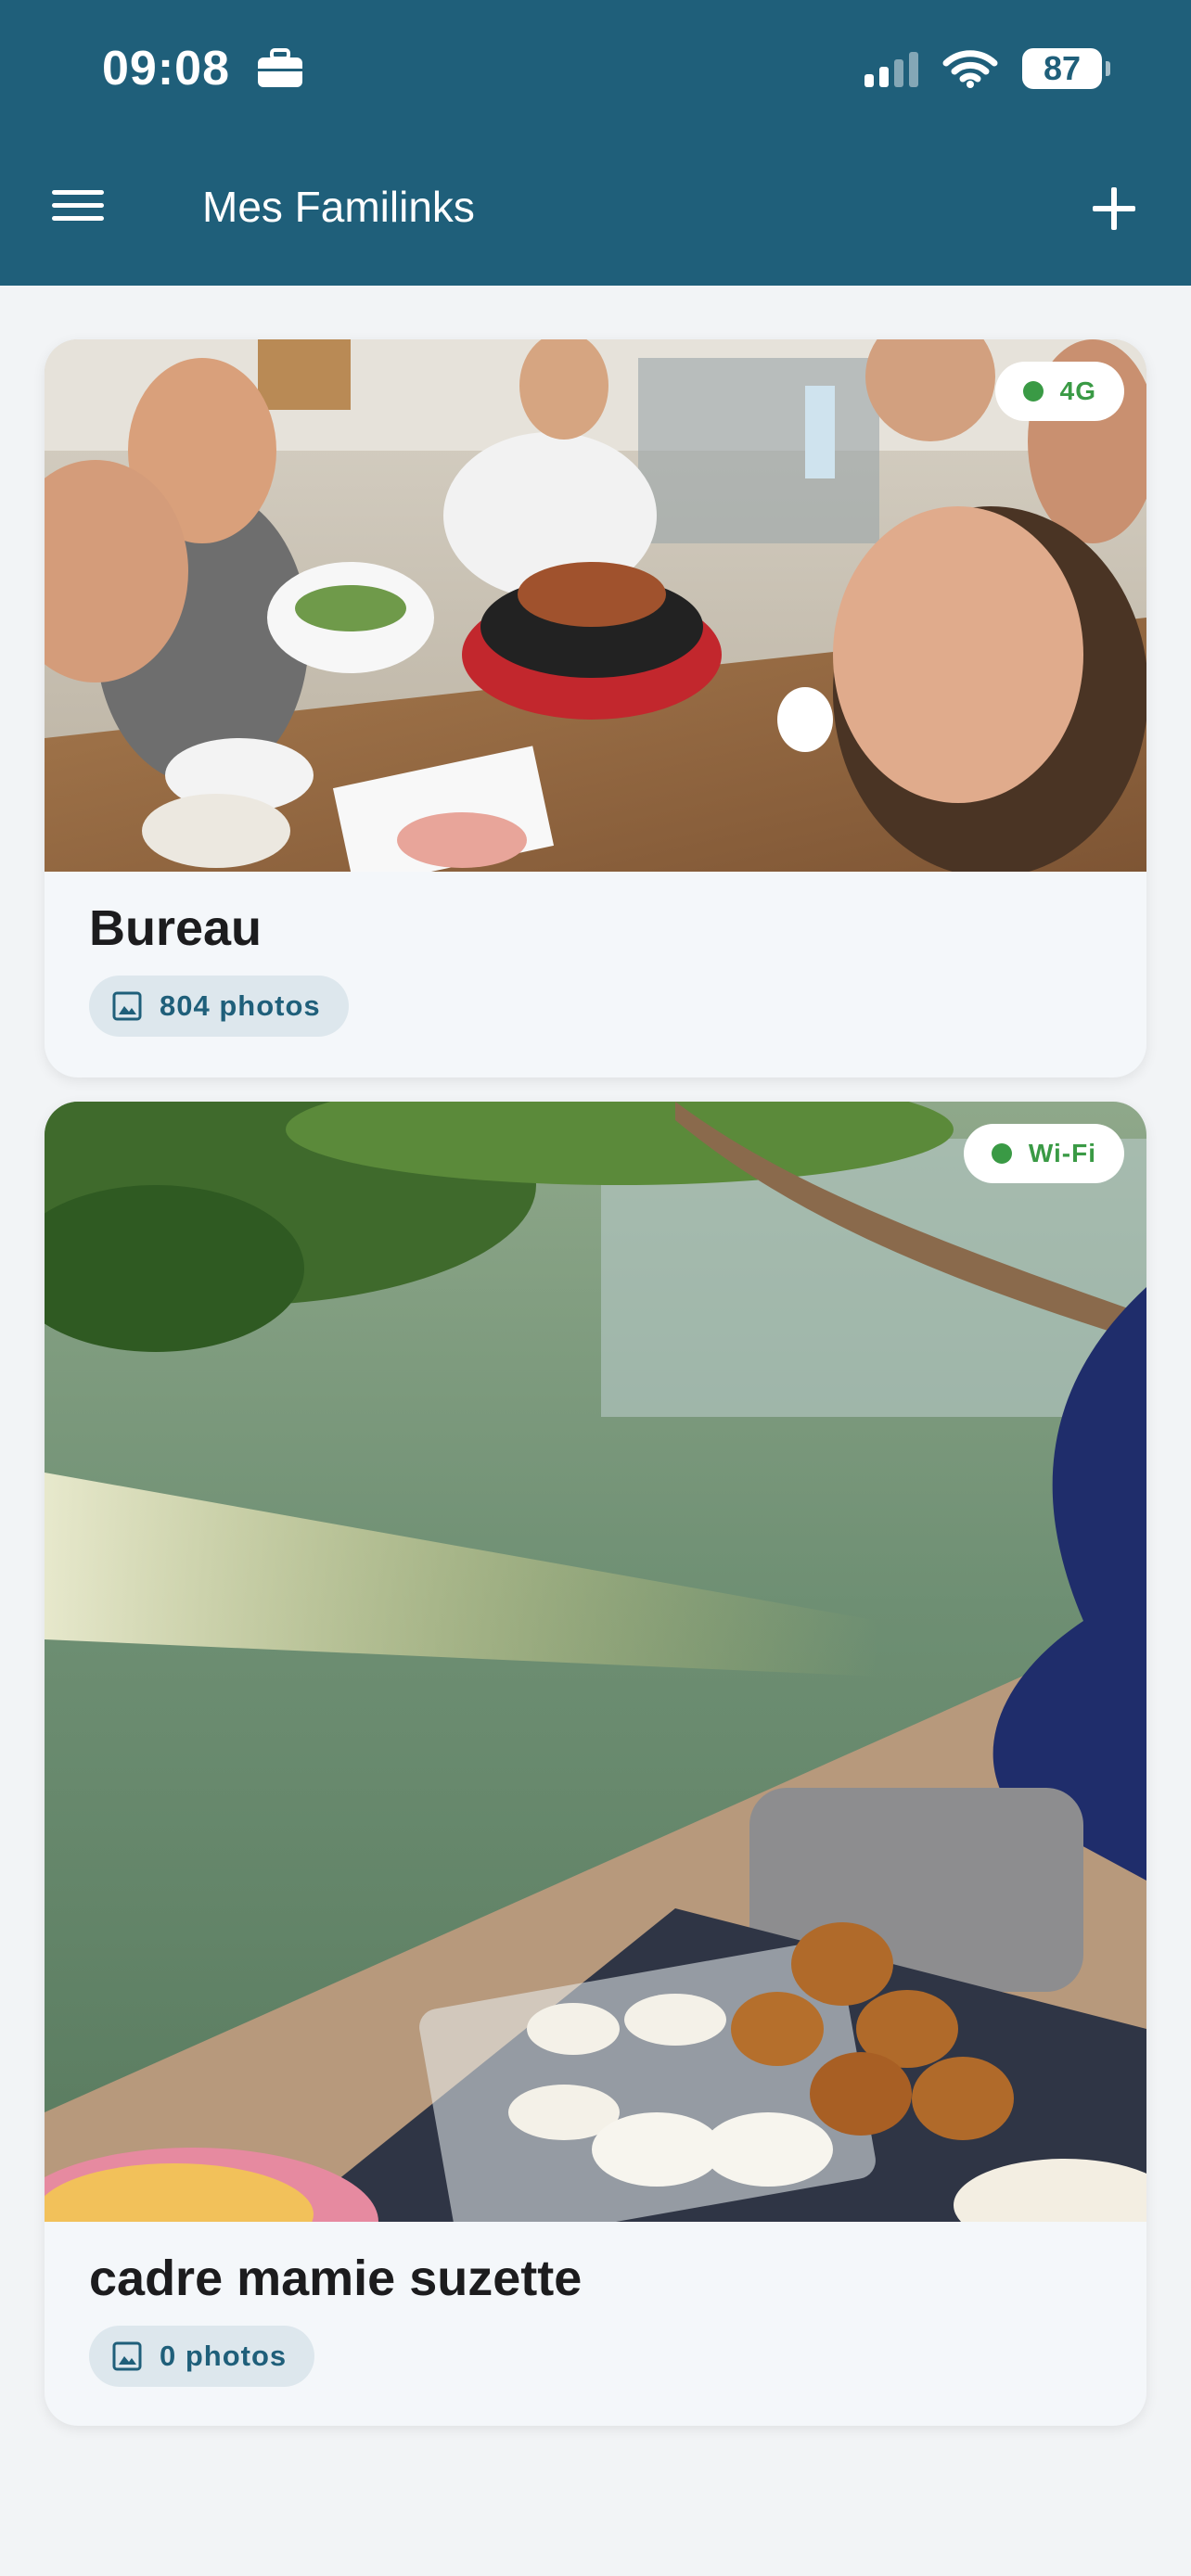 This screenshot has width=1191, height=2576. Describe the element at coordinates (1062, 1153) in the screenshot. I see `network-label: Wi-Fi` at that location.